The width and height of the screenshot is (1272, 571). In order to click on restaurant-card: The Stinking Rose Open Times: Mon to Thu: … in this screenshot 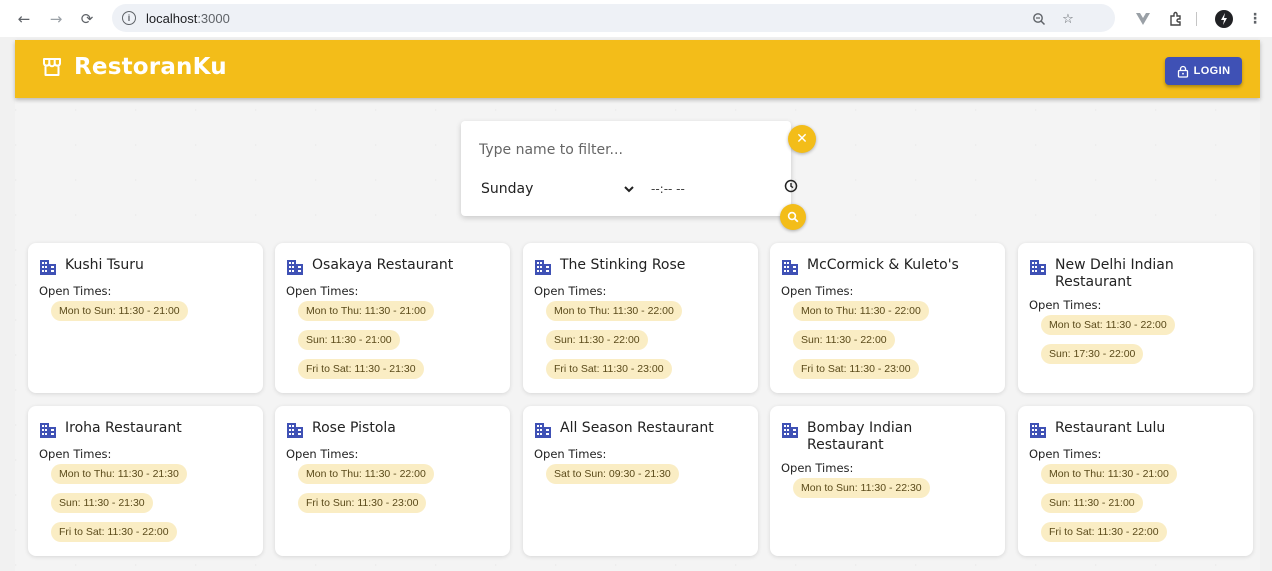, I will do `click(640, 318)`.